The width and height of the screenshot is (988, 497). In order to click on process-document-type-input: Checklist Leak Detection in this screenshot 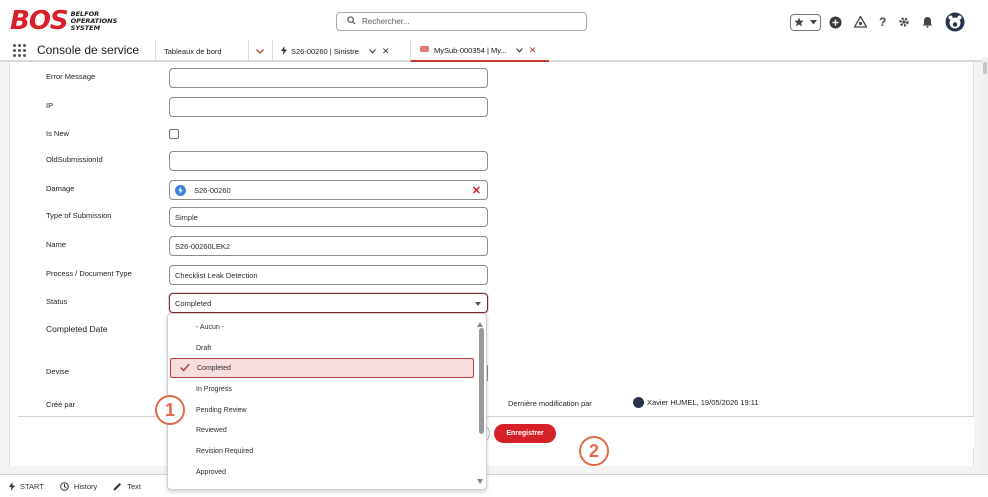, I will do `click(328, 275)`.